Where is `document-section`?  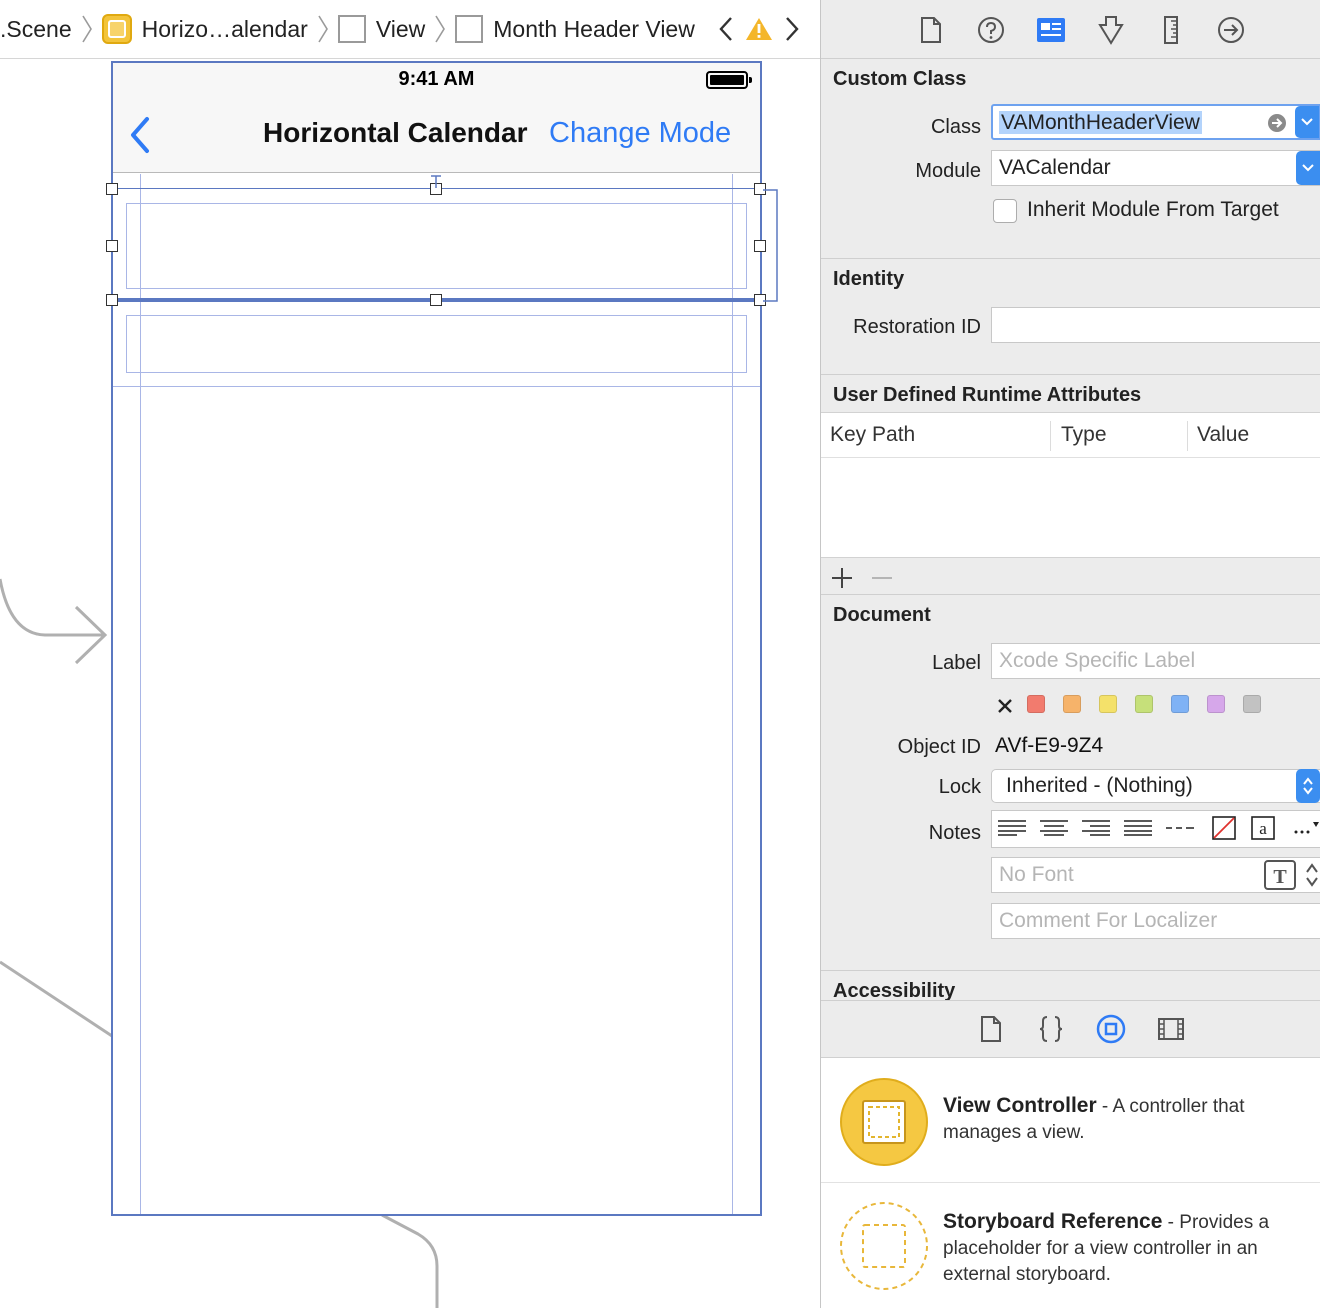 document-section is located at coordinates (1070, 594).